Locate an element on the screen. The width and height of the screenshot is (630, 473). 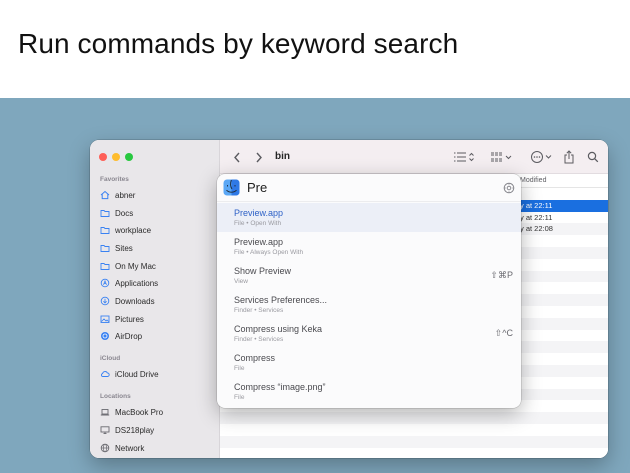
sidebar-heading-locations: Locations is located at coordinates (115, 396).